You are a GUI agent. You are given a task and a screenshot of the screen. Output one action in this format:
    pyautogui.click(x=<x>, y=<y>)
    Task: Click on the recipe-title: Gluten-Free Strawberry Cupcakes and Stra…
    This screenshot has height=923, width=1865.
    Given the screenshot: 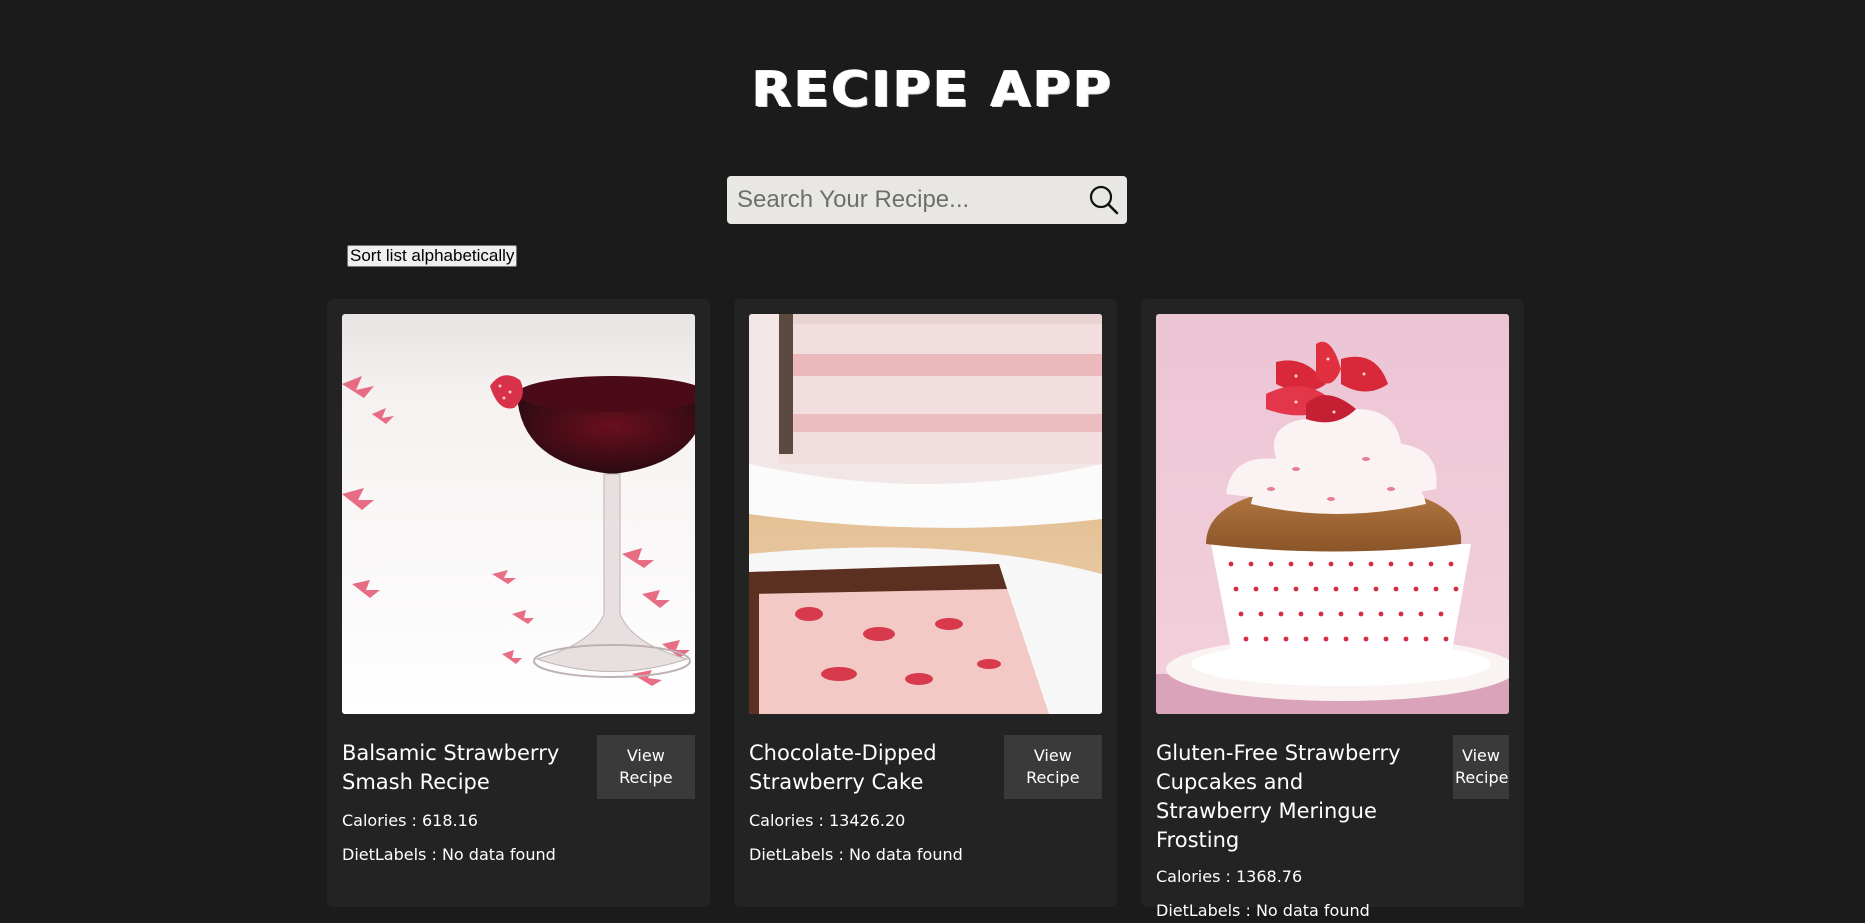 What is the action you would take?
    pyautogui.click(x=1278, y=796)
    